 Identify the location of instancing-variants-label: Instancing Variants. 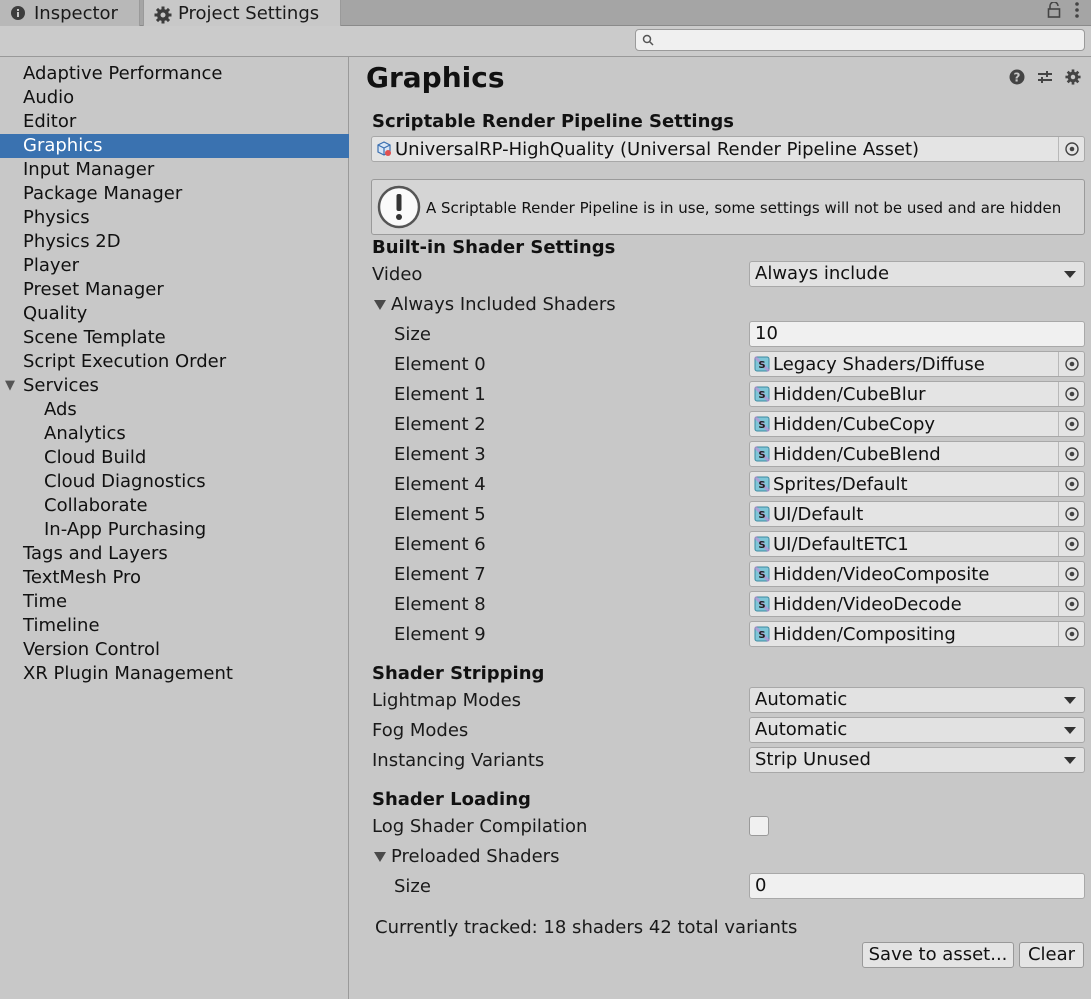
(458, 760).